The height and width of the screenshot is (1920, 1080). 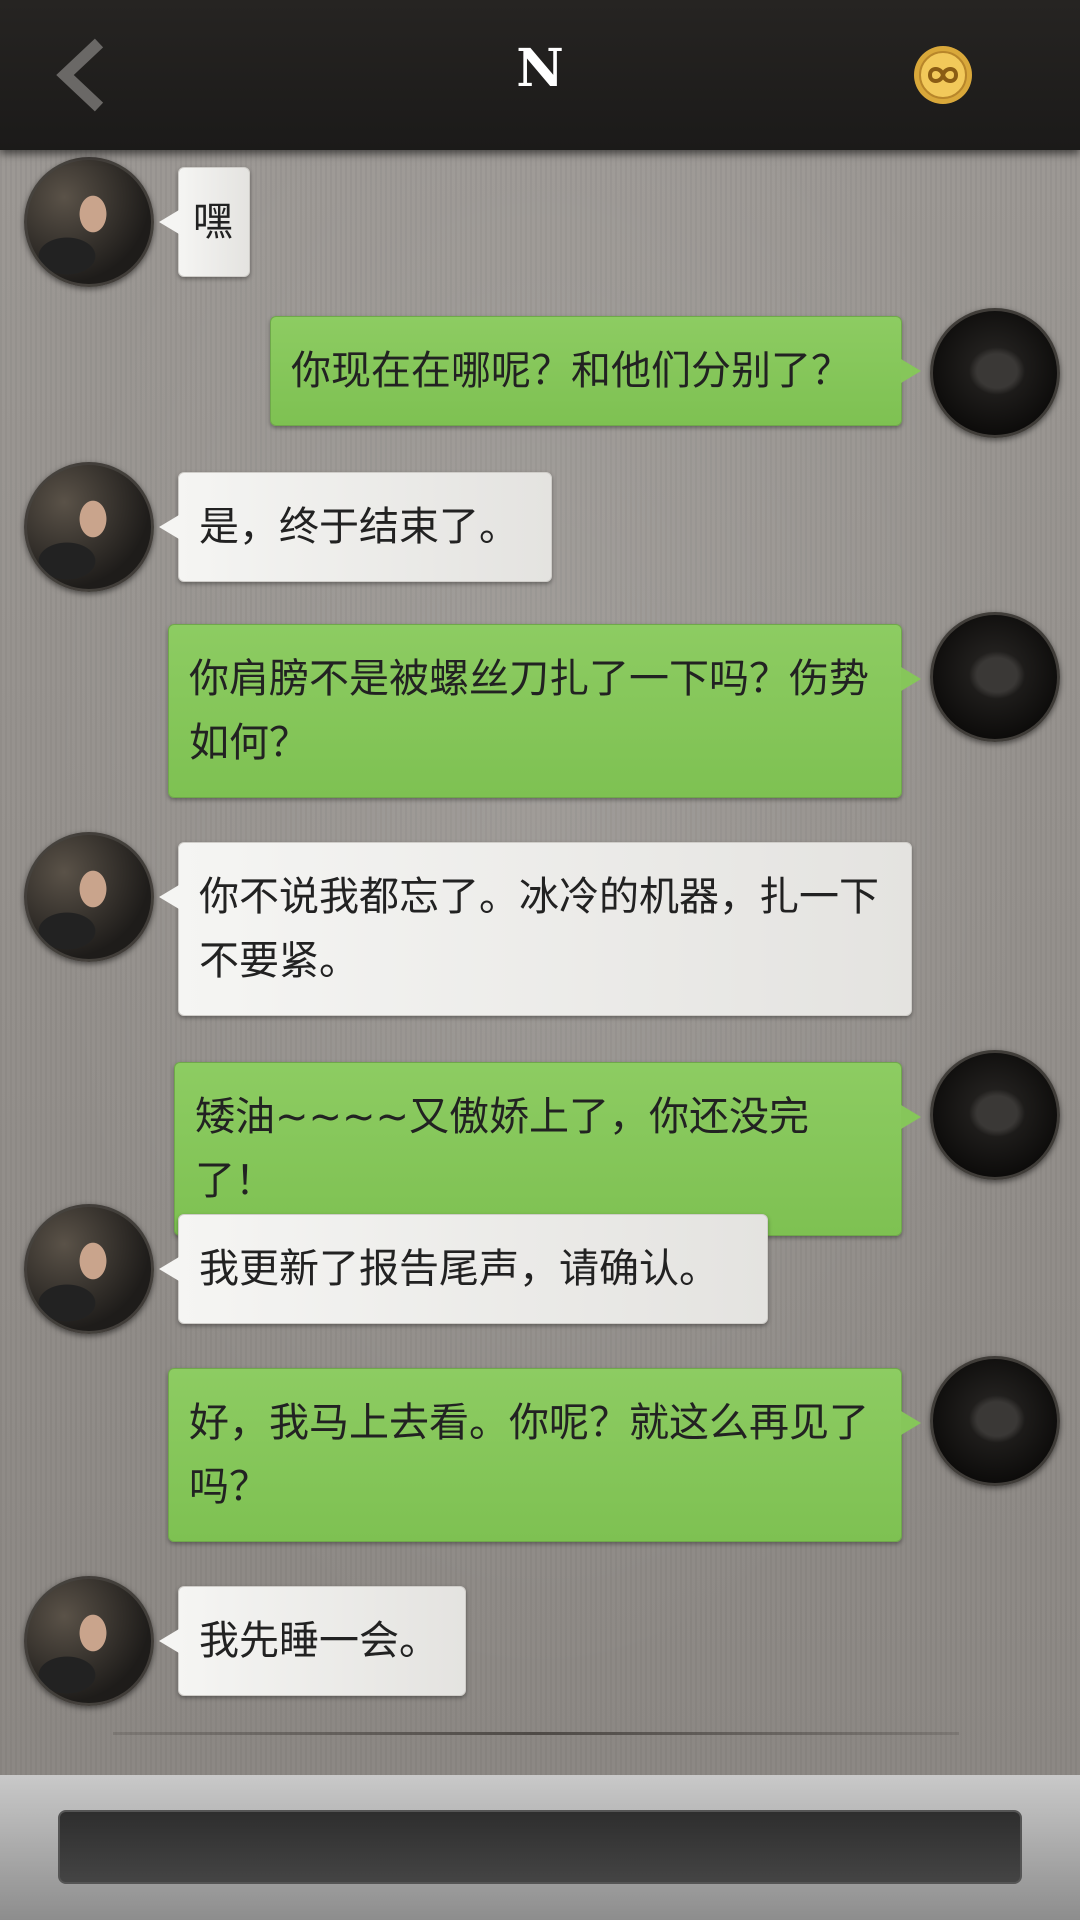 I want to click on message-input, so click(x=540, y=1847).